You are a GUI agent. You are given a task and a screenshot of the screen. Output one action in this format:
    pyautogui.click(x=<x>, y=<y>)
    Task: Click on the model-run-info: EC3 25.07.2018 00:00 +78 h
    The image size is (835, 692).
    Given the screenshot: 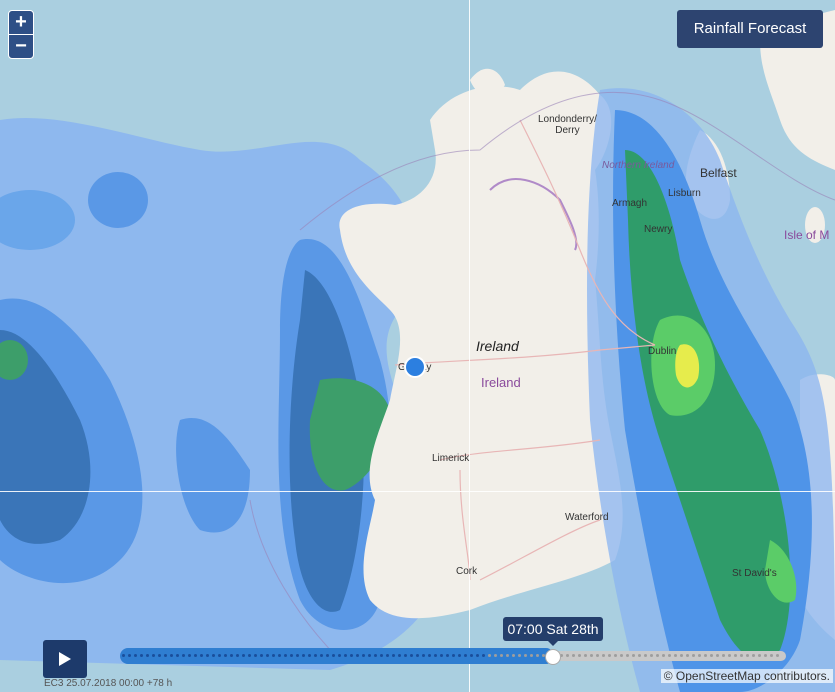 What is the action you would take?
    pyautogui.click(x=108, y=683)
    